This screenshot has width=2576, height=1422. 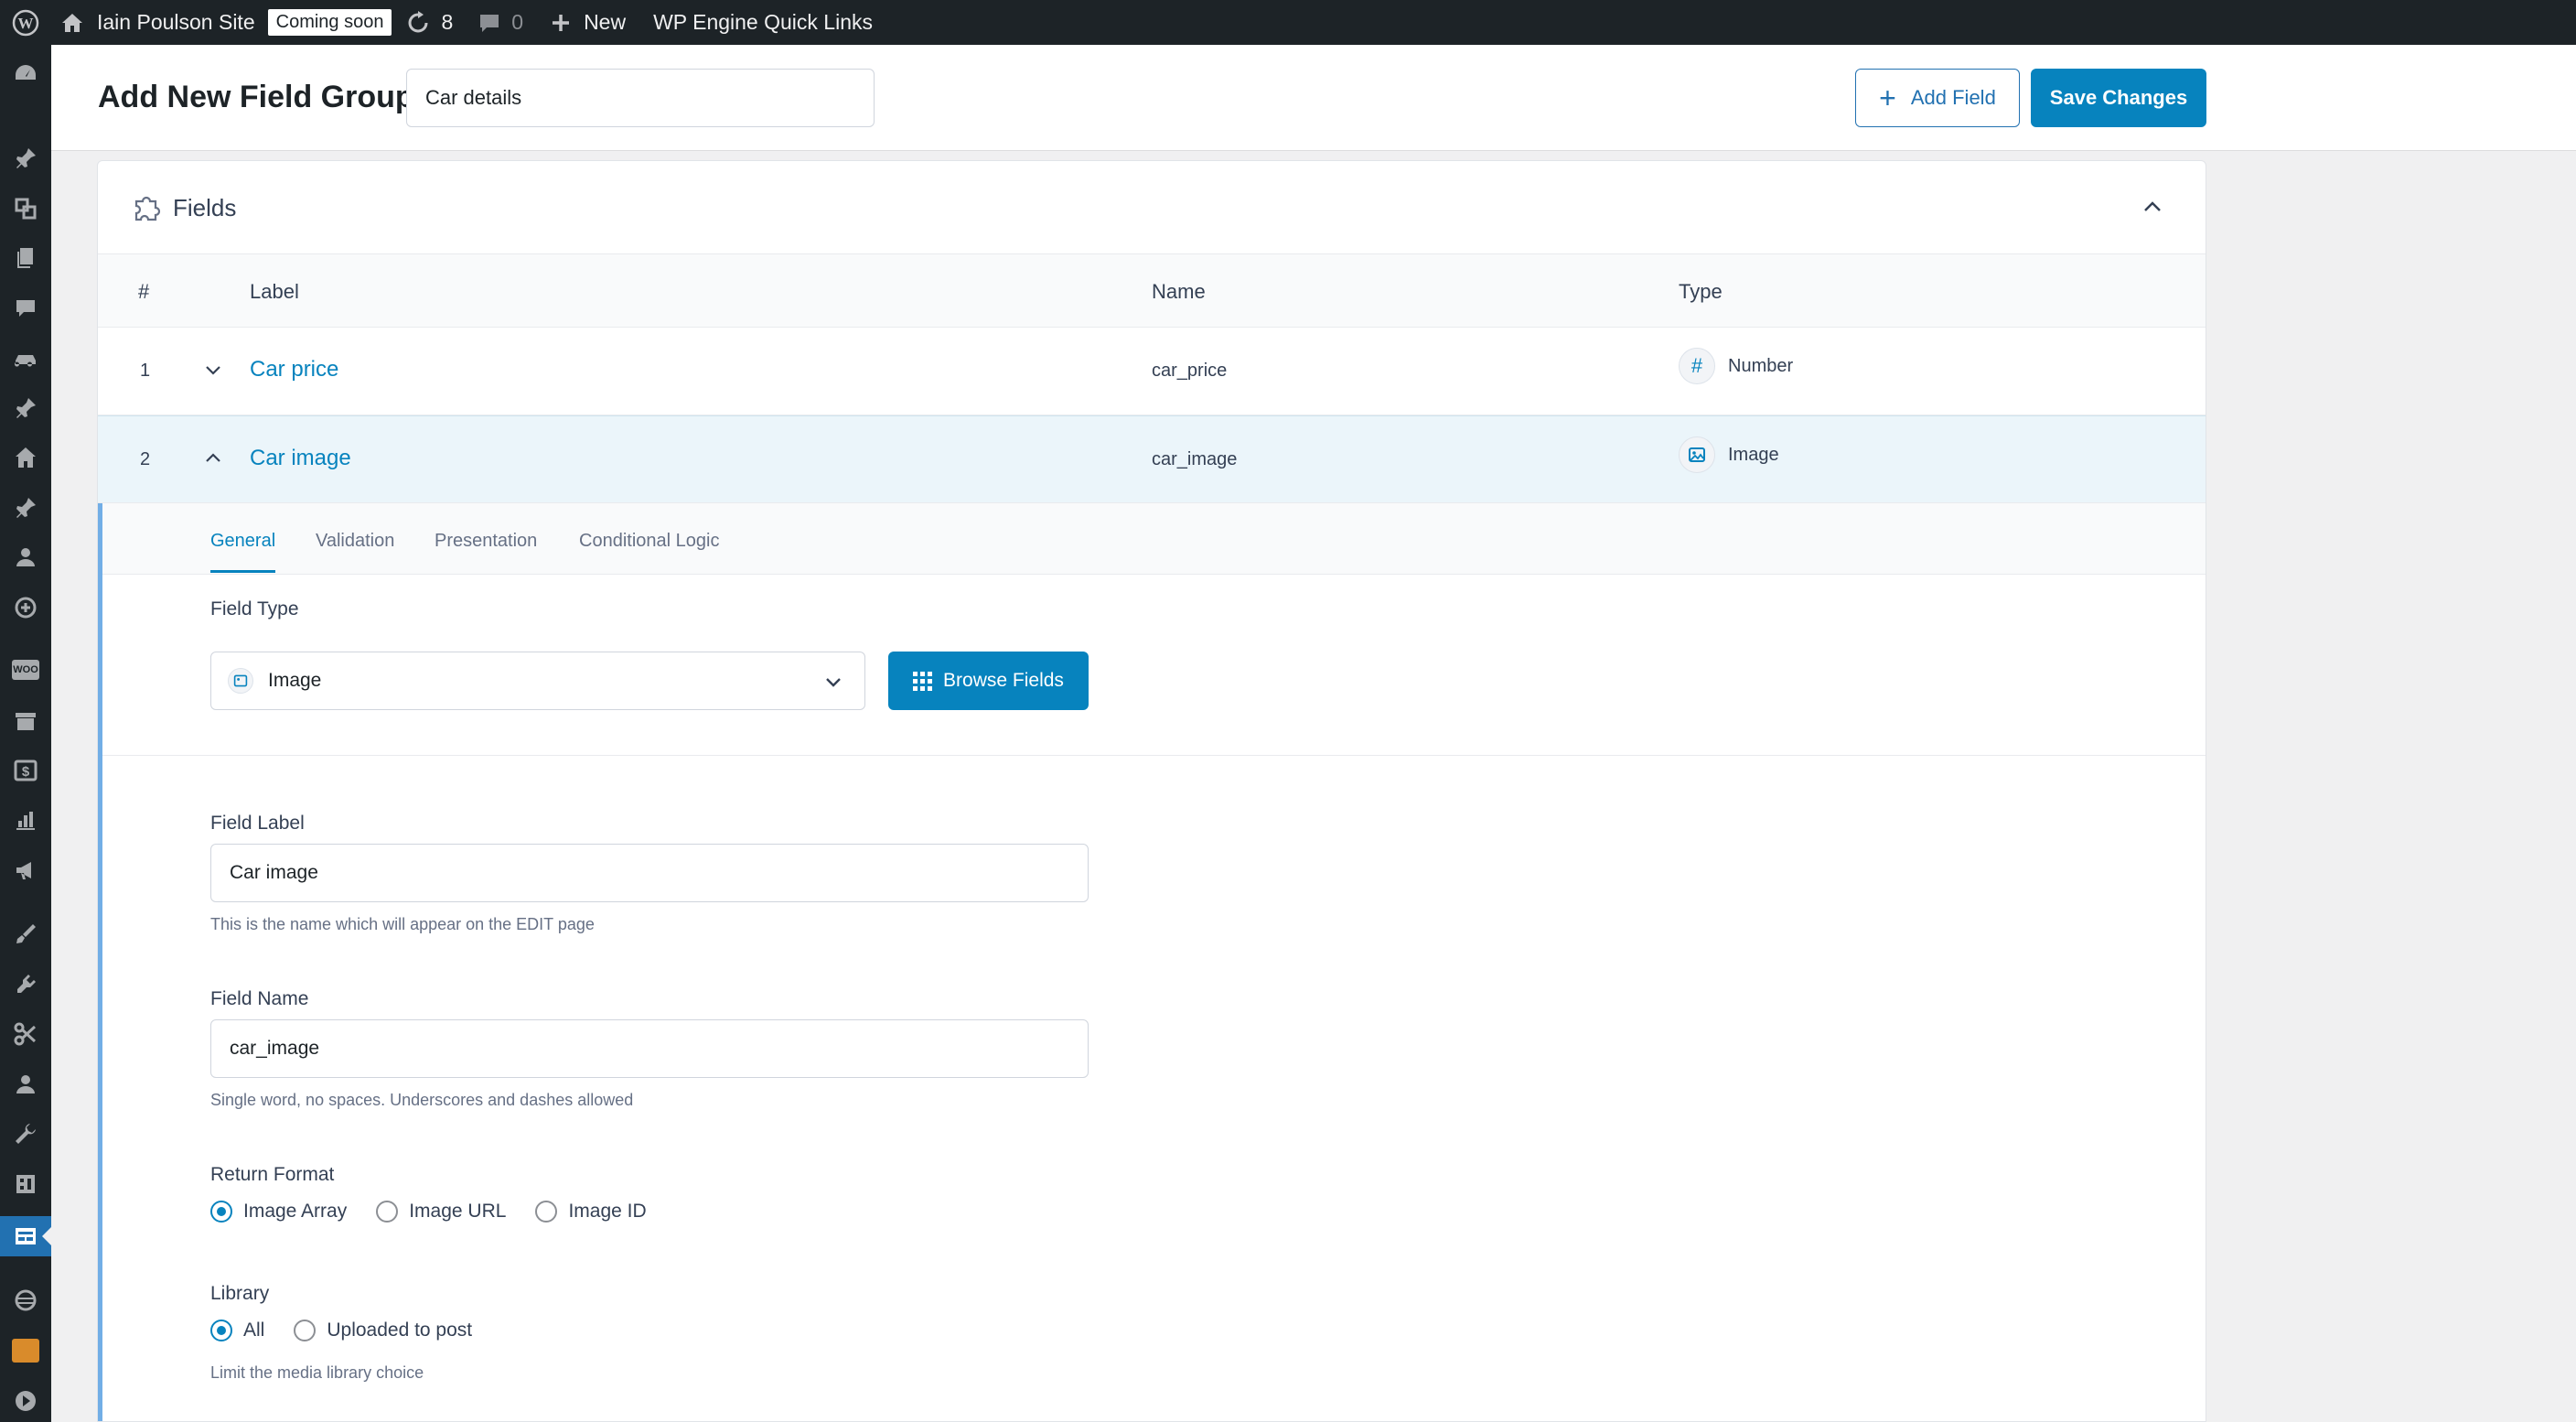 I want to click on sidebar-item-products, so click(x=26, y=721).